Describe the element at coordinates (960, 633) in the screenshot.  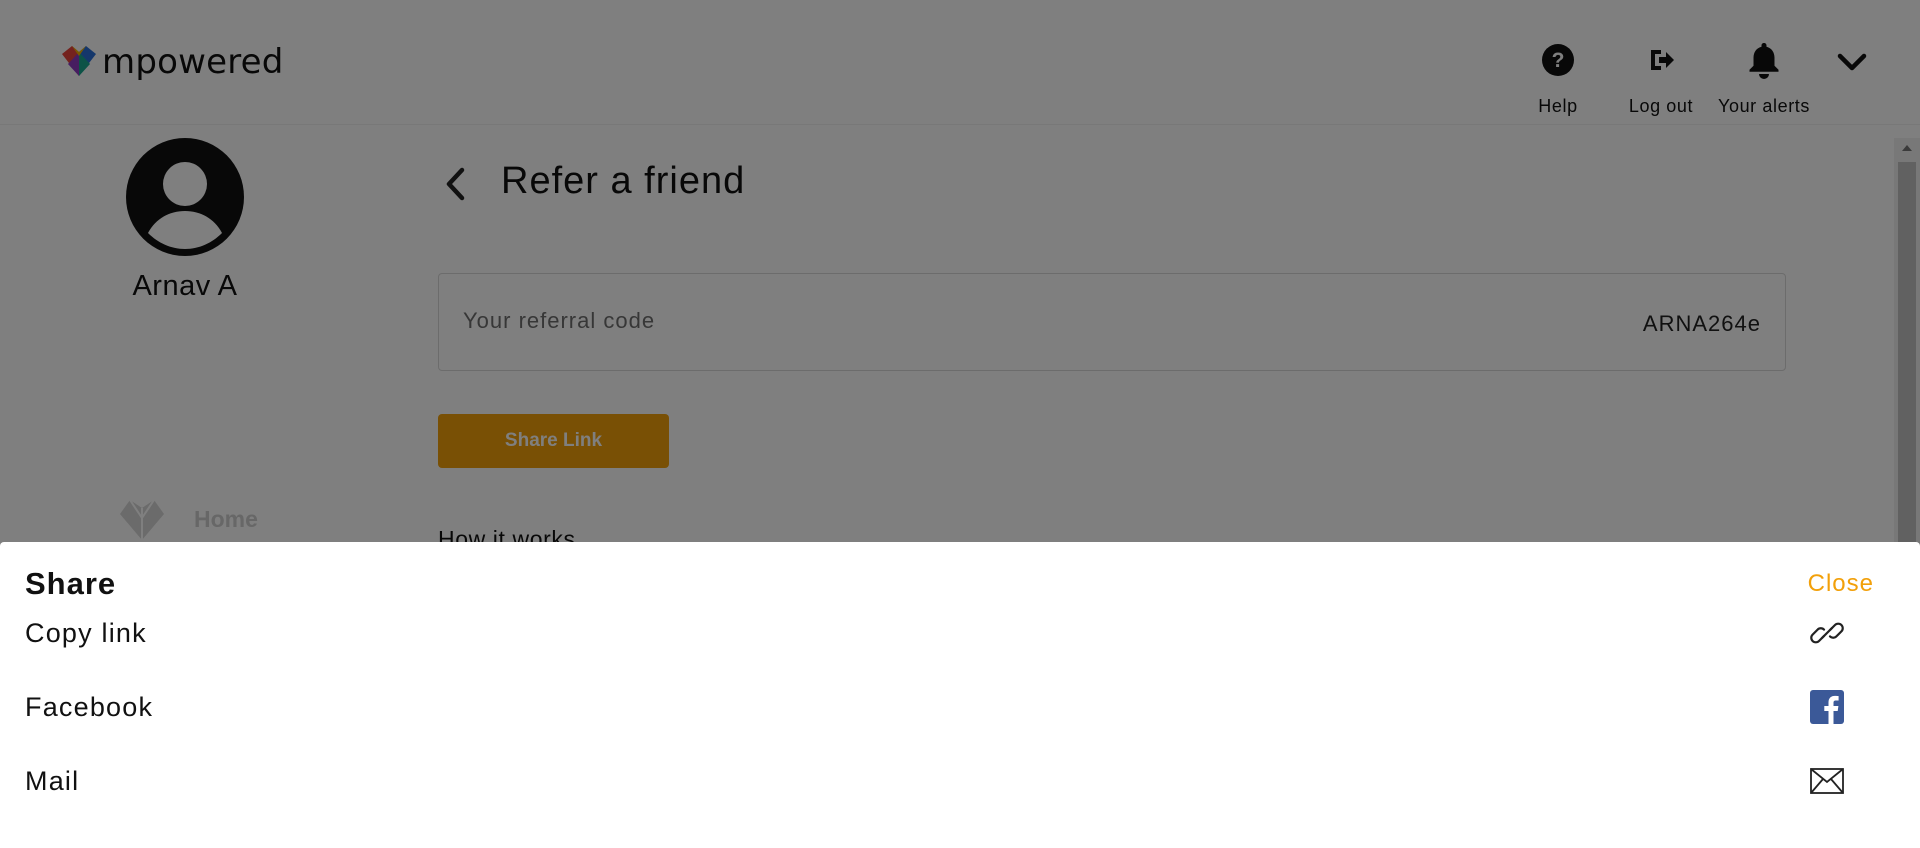
I see `share-option-copy-link: Copy link` at that location.